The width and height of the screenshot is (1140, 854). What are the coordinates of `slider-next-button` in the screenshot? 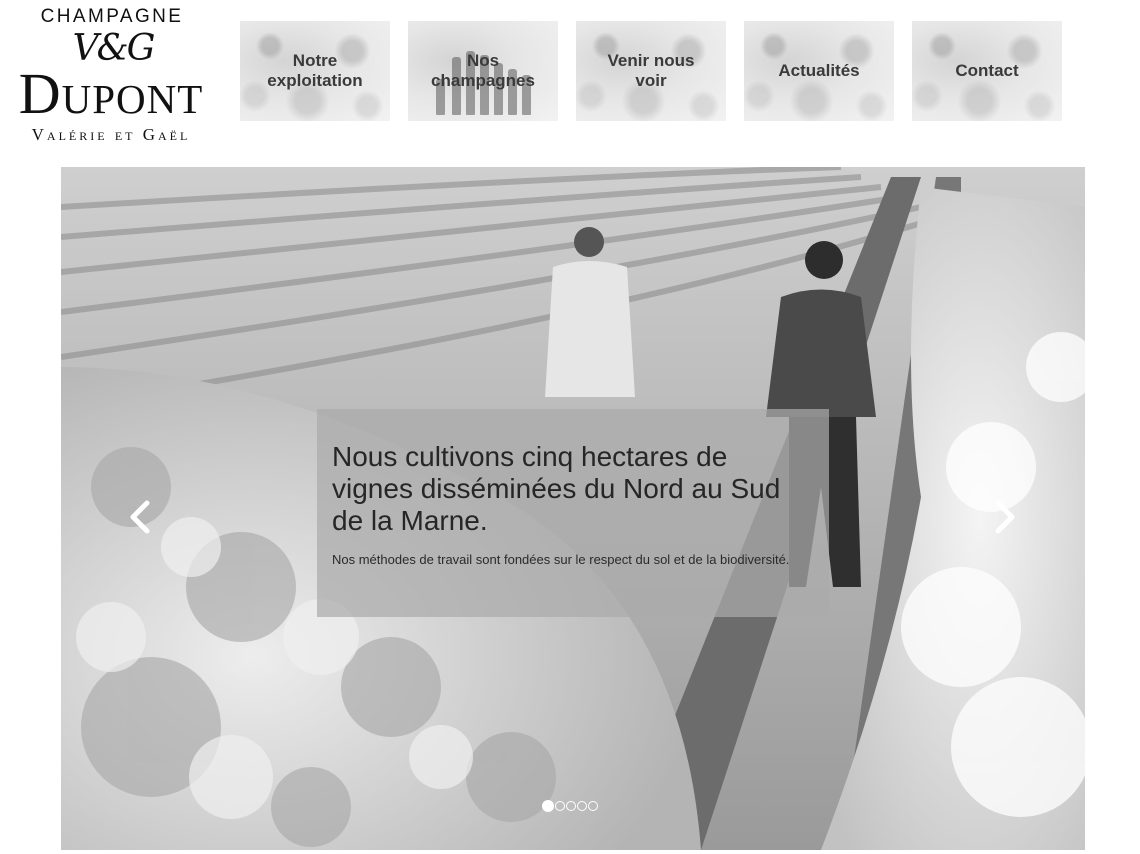 It's located at (1005, 517).